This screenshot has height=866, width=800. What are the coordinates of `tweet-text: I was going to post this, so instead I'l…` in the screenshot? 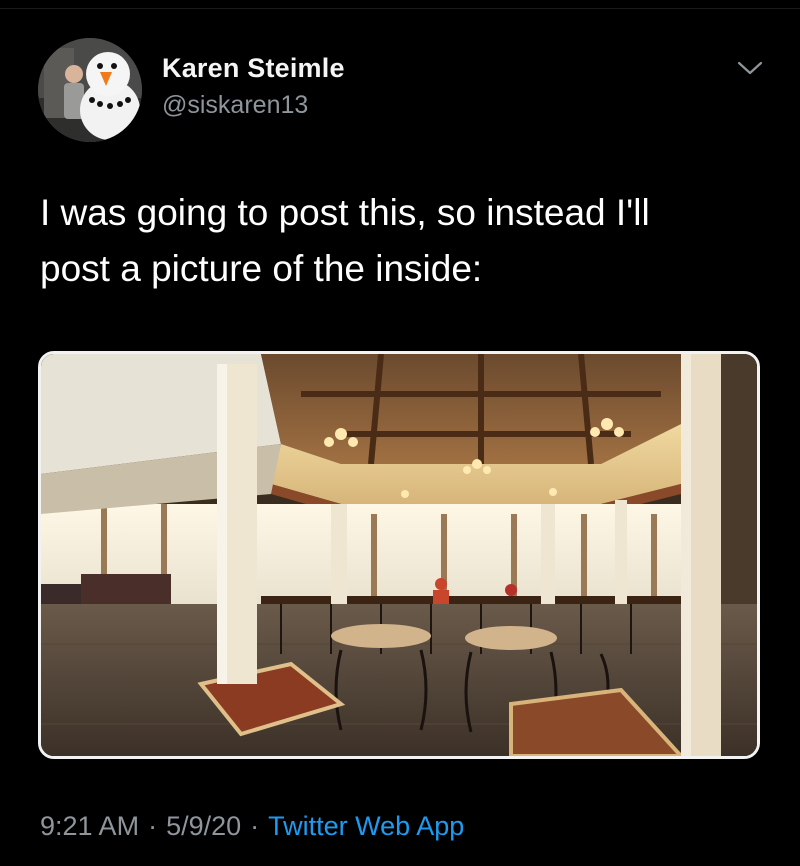 It's located at (400, 241).